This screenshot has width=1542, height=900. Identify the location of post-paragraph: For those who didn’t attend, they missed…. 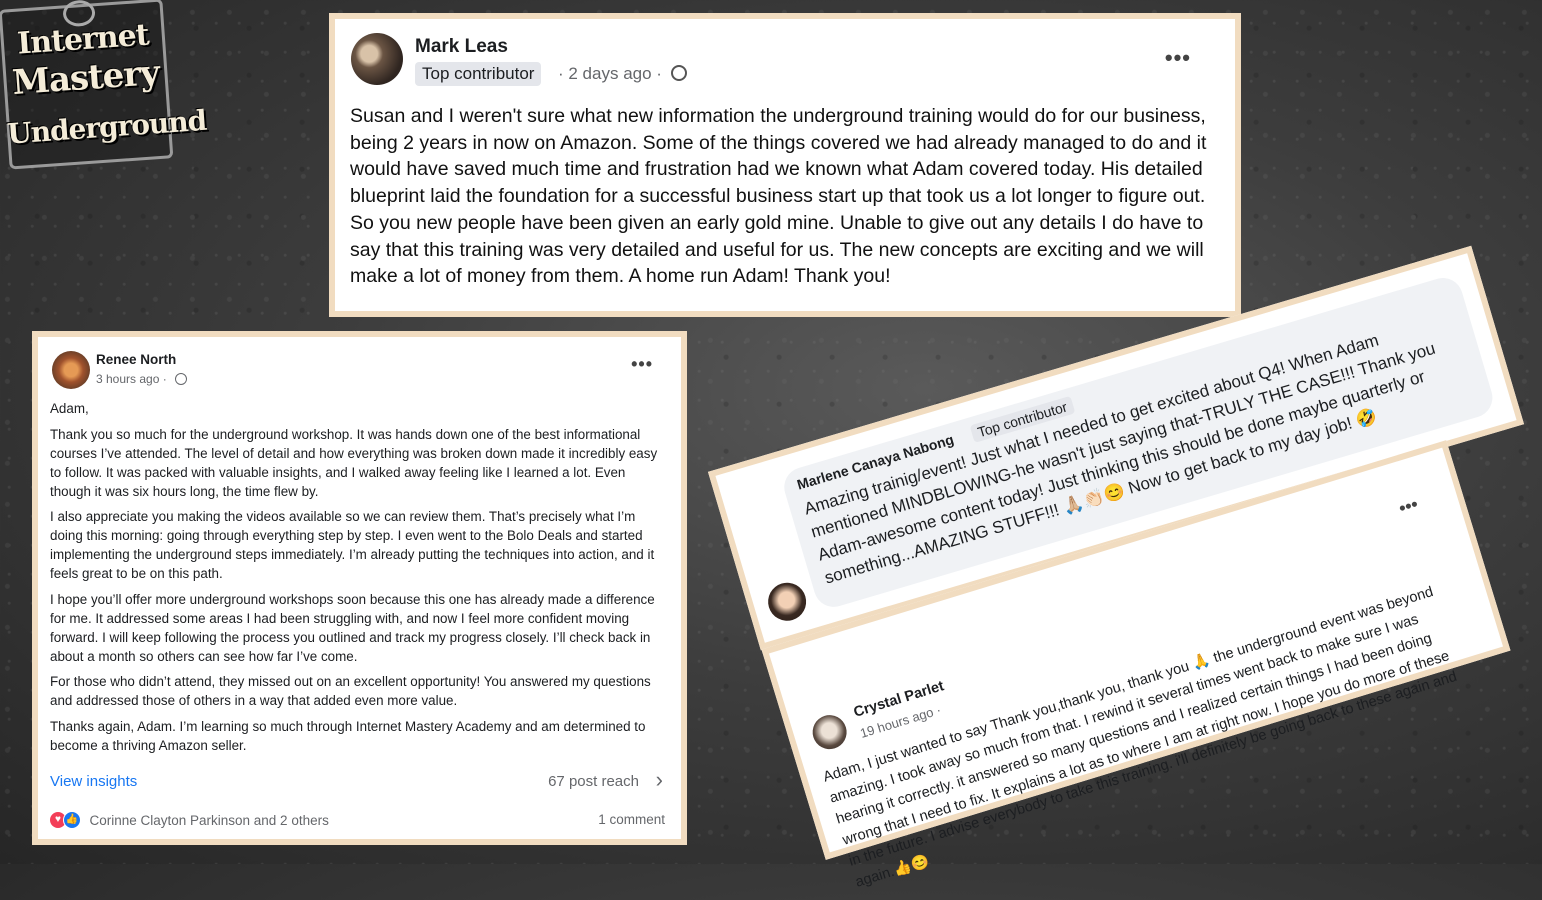
(350, 691).